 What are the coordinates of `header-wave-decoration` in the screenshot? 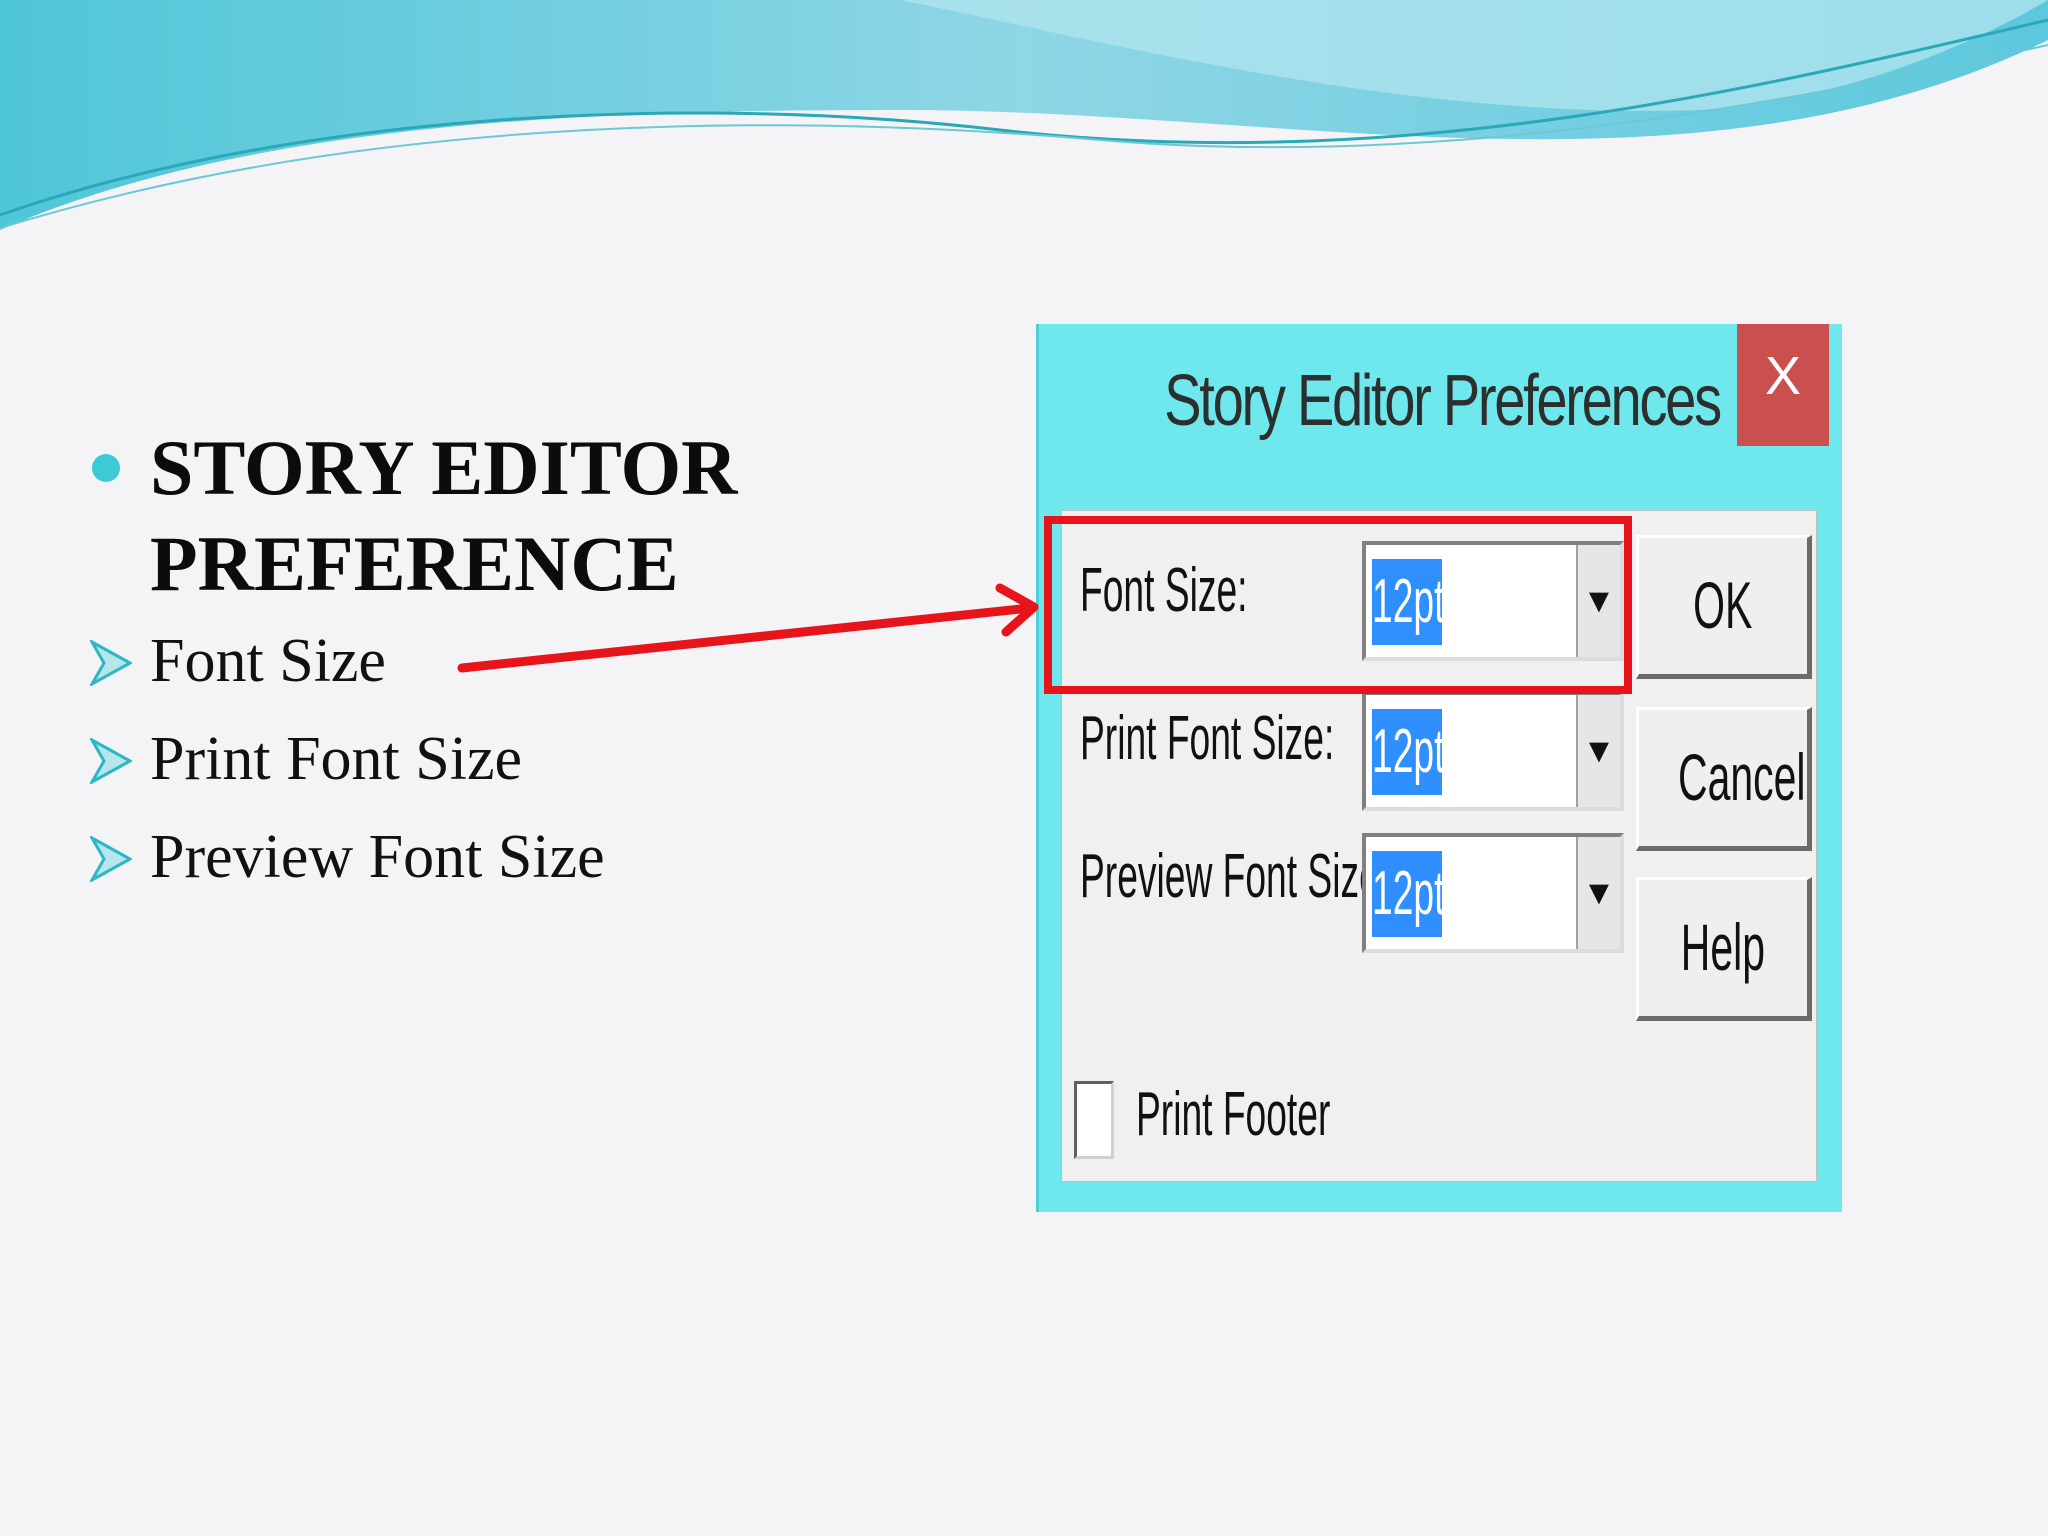 It's located at (1024, 115).